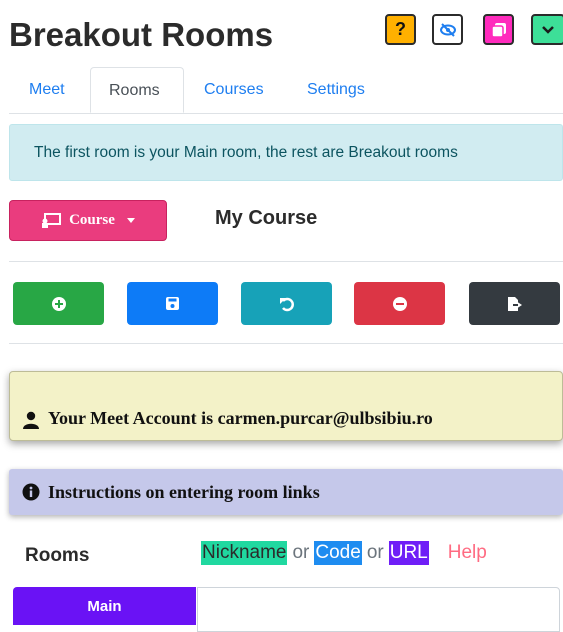  Describe the element at coordinates (52, 220) in the screenshot. I see `chalkboard-icon` at that location.